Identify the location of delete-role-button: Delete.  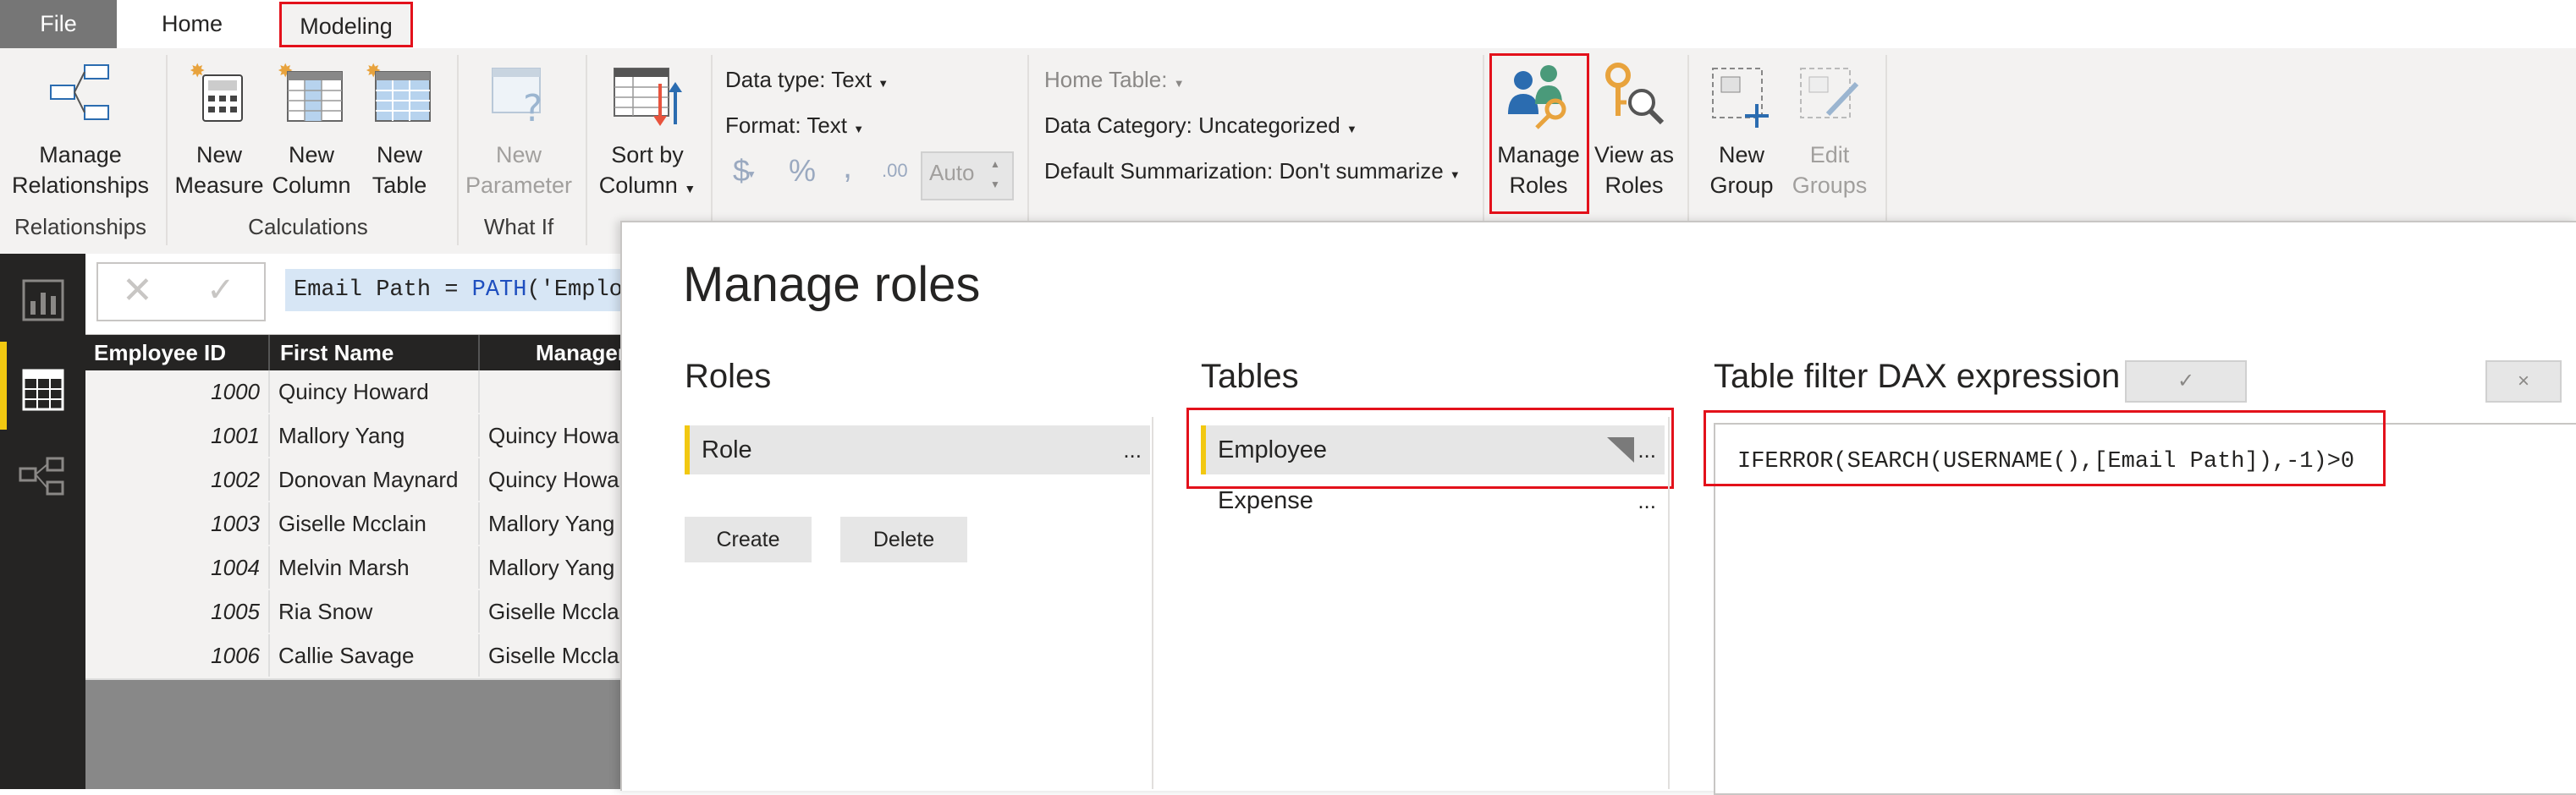
(903, 539).